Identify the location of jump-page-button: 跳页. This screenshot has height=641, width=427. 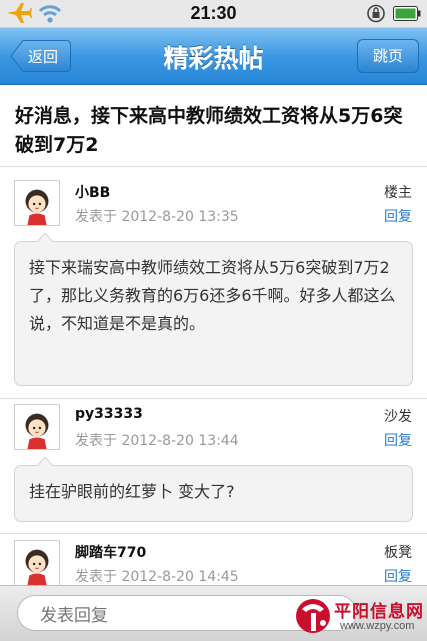
(388, 56).